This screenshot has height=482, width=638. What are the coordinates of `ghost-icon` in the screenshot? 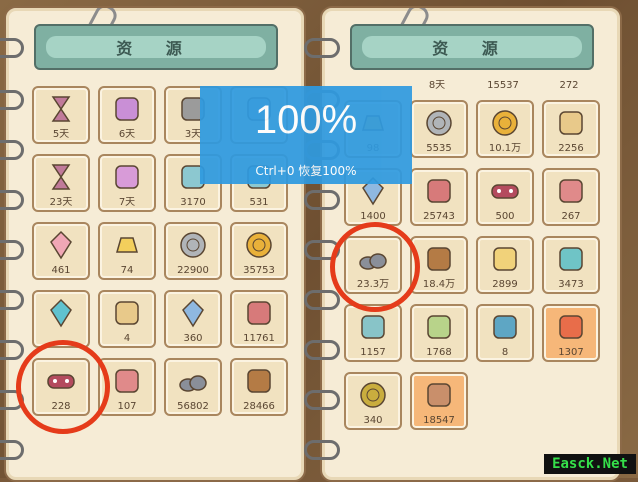 It's located at (127, 109).